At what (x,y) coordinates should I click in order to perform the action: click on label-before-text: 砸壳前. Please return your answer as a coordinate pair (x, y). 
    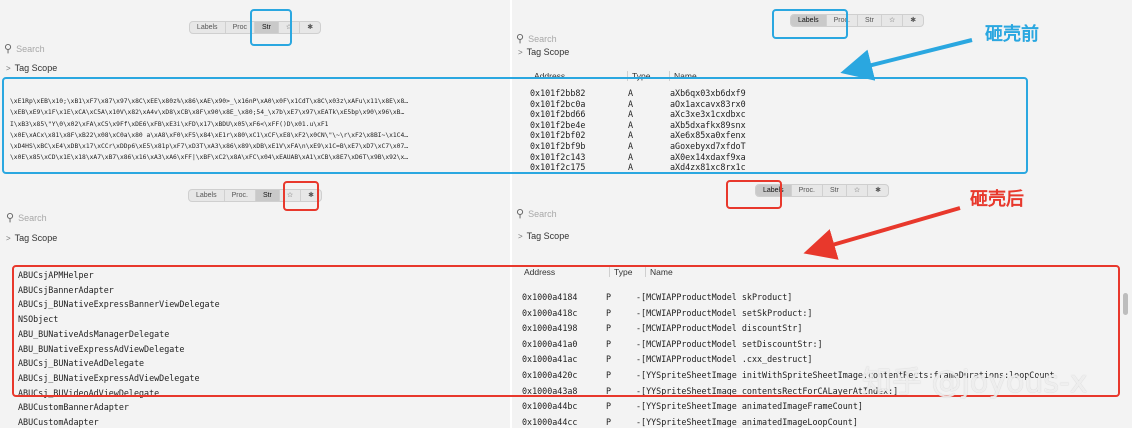
    Looking at the image, I should click on (1012, 34).